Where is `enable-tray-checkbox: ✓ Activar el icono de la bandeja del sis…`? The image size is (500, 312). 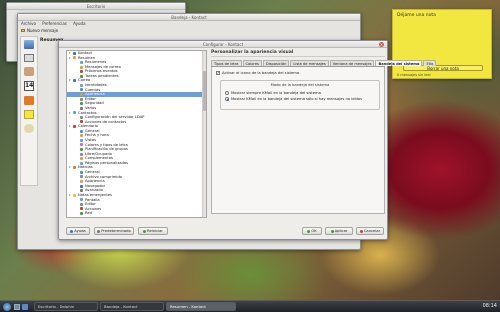 enable-tray-checkbox: ✓ Activar el icono de la bandeja del sis… is located at coordinates (298, 73).